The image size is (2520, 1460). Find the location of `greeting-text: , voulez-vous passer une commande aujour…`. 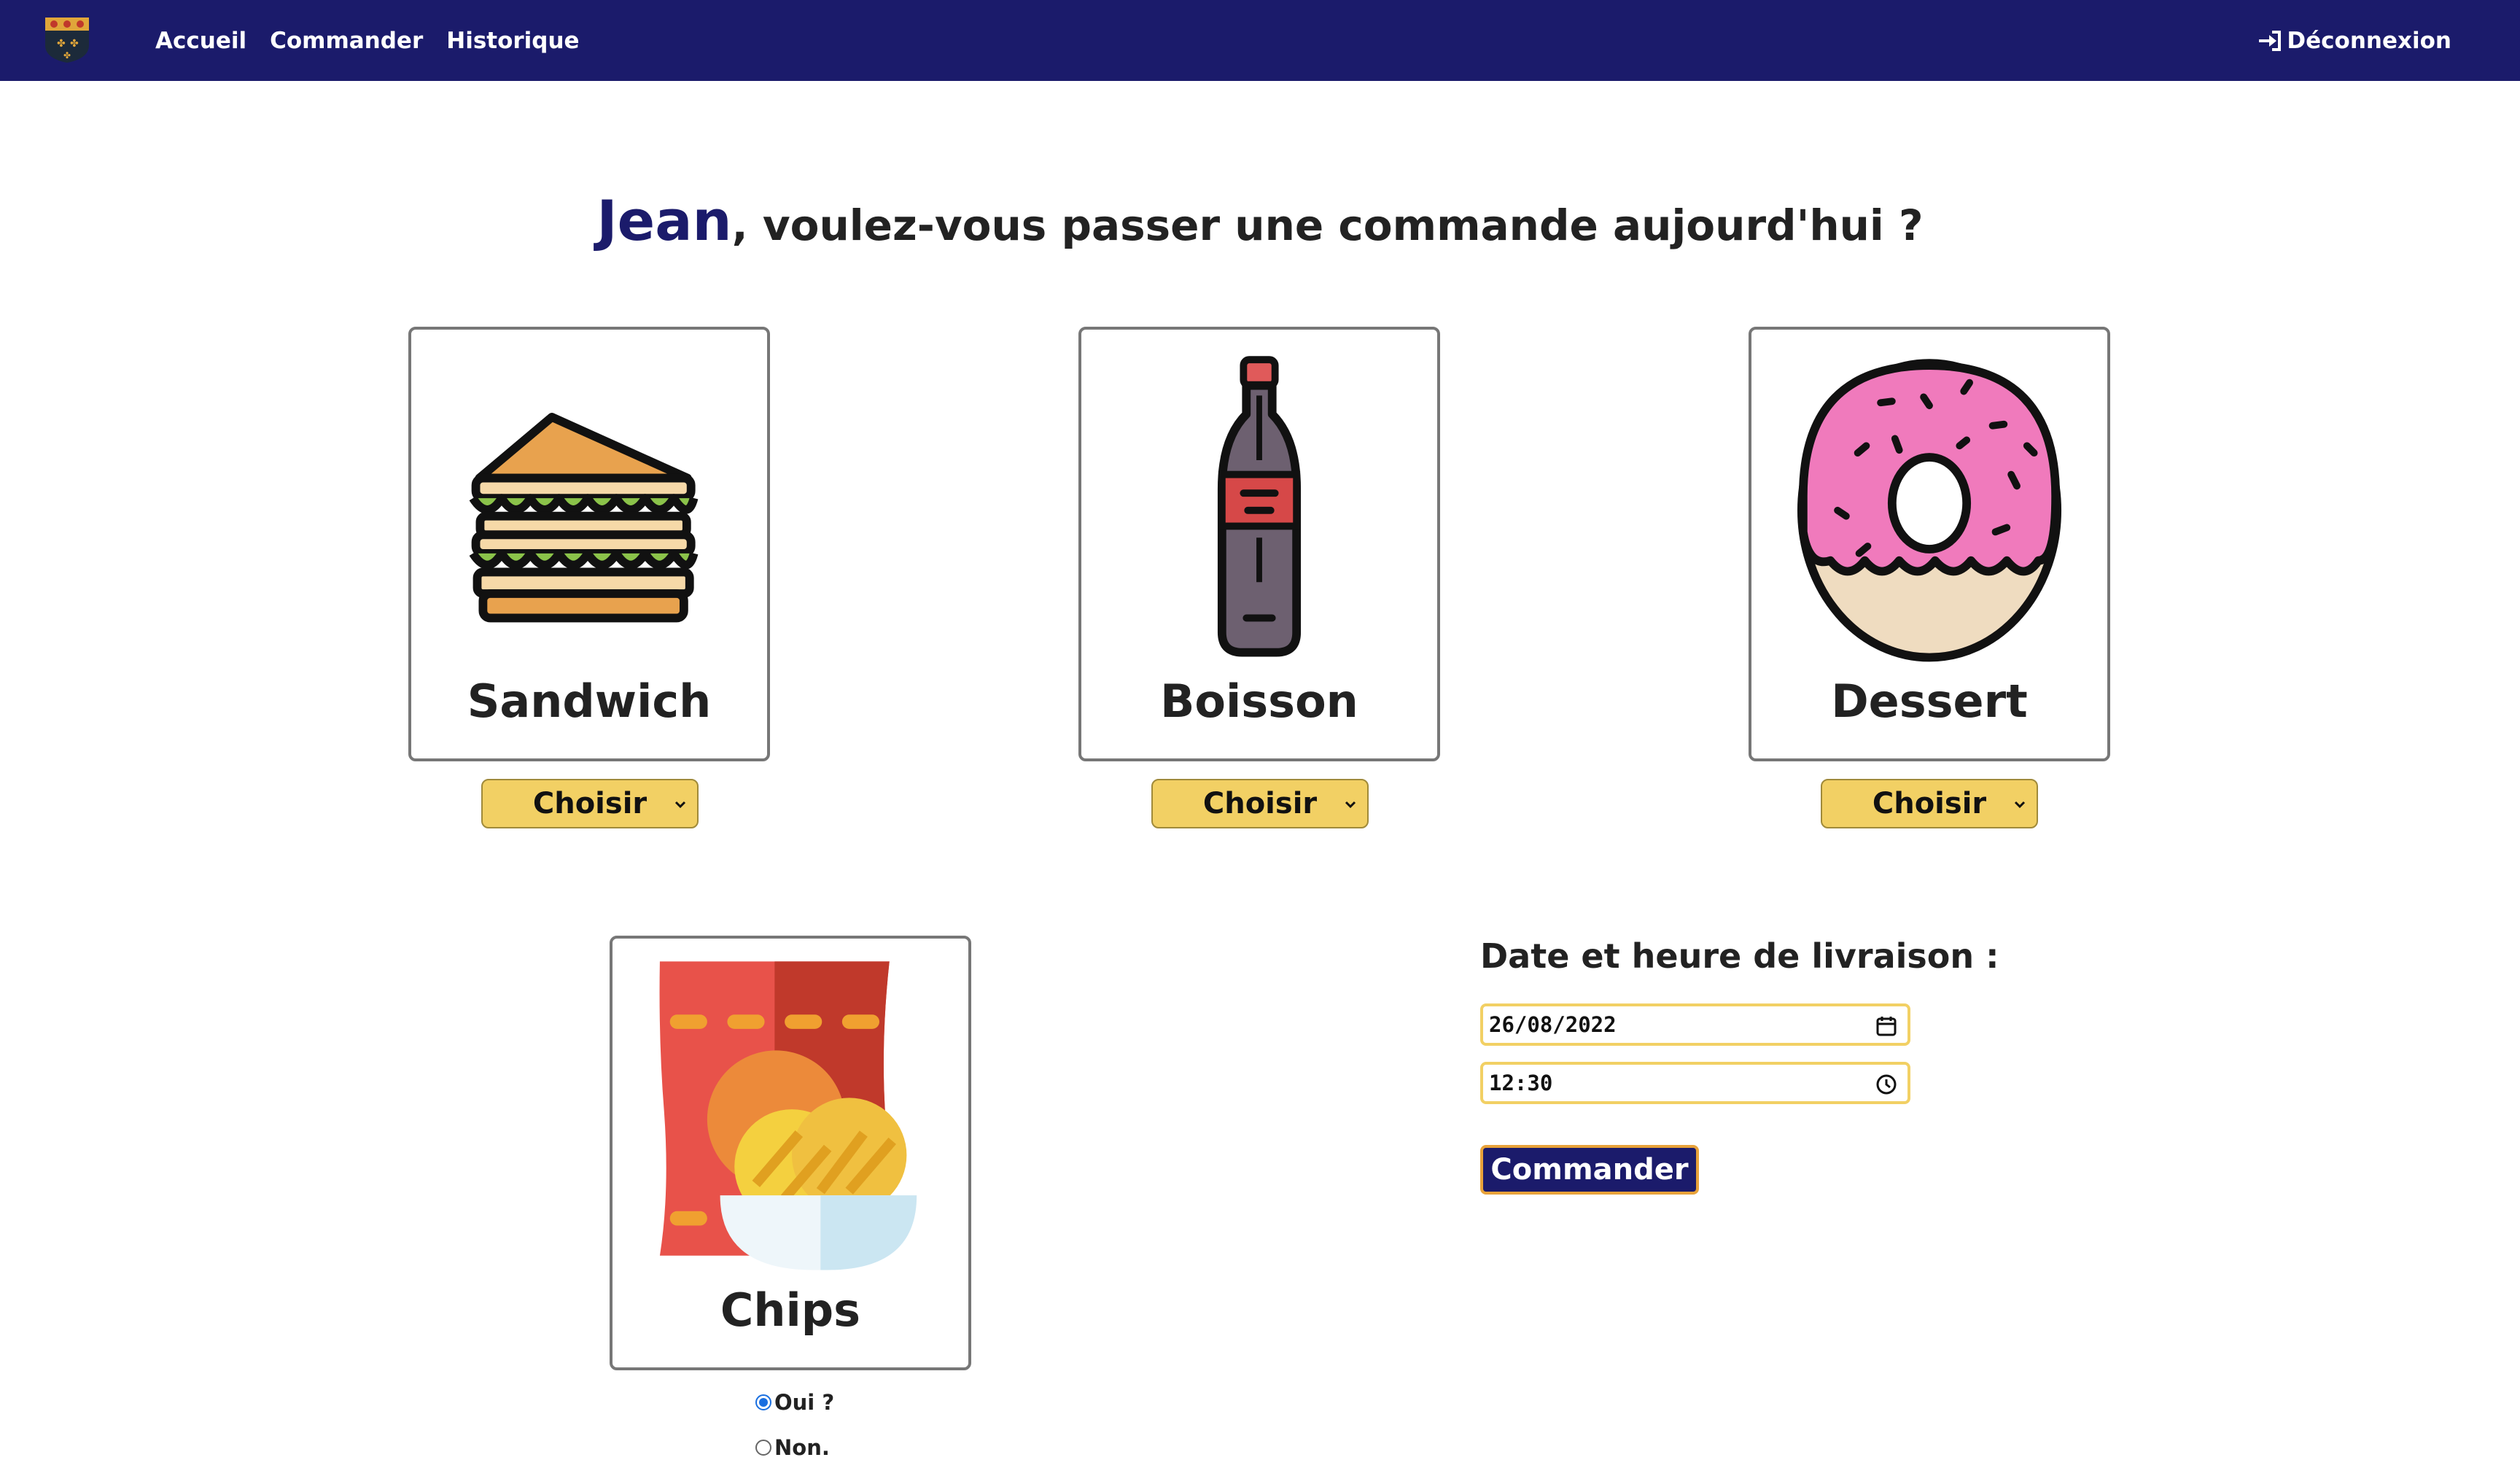

greeting-text: , voulez-vous passer une commande aujour… is located at coordinates (1327, 225).